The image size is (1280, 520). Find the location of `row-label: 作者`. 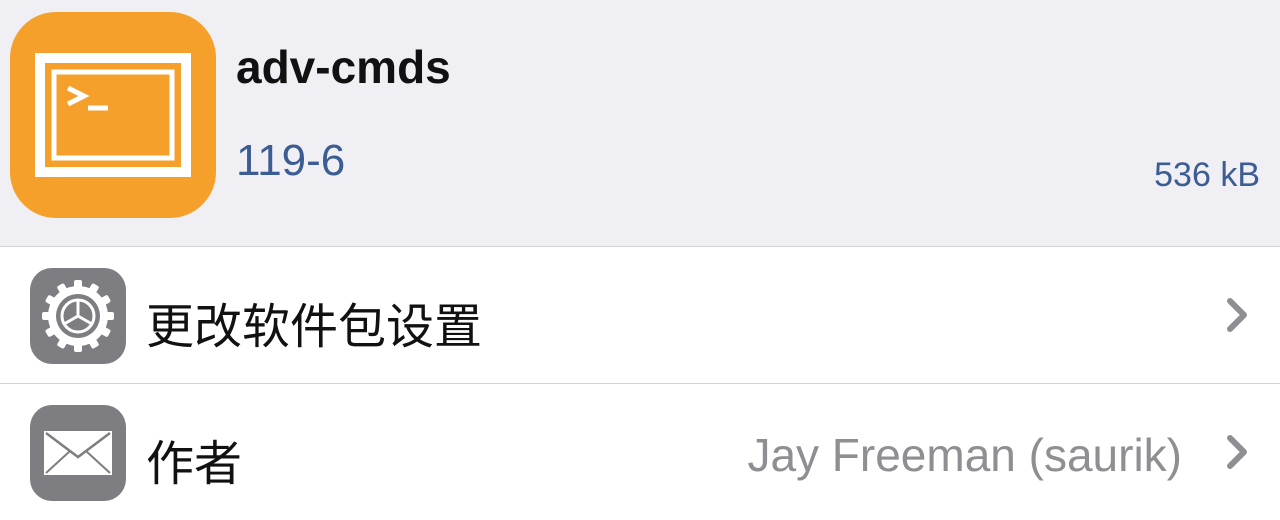

row-label: 作者 is located at coordinates (194, 464).